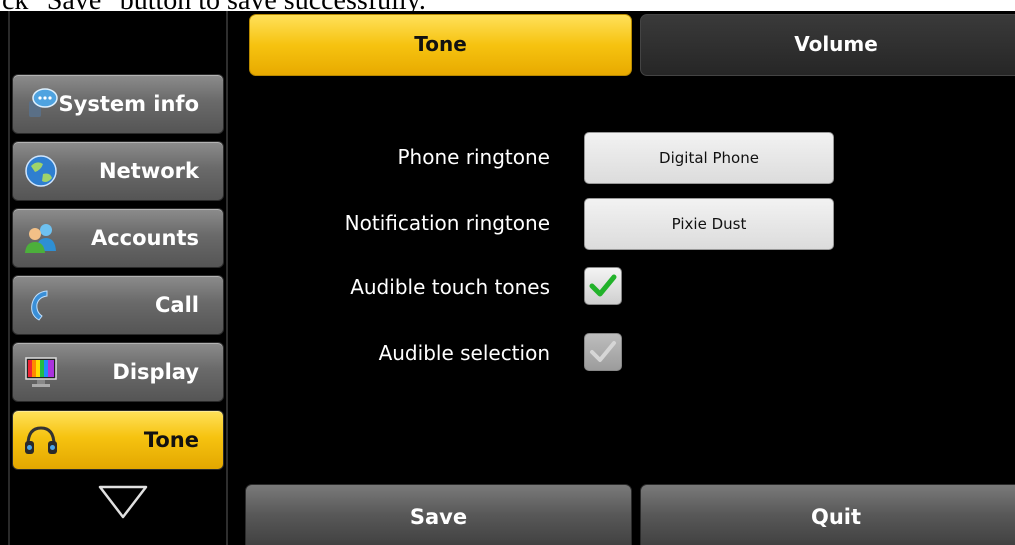  What do you see at coordinates (39, 305) in the screenshot?
I see `handset-icon` at bounding box center [39, 305].